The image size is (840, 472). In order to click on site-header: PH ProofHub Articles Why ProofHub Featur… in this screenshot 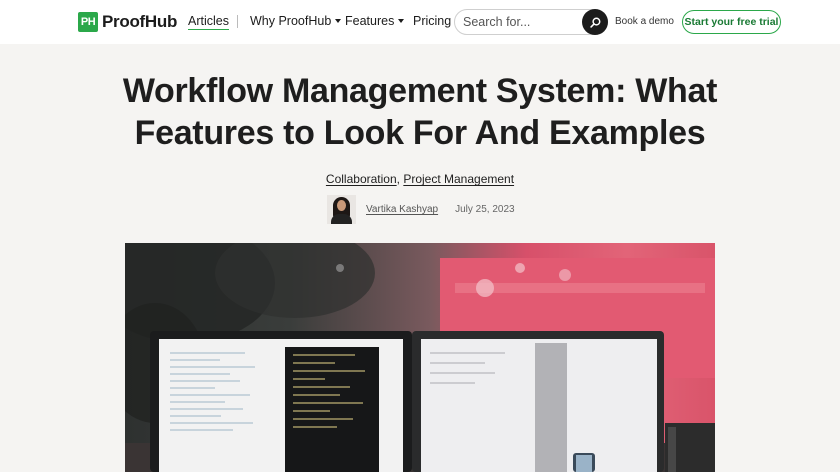, I will do `click(420, 22)`.